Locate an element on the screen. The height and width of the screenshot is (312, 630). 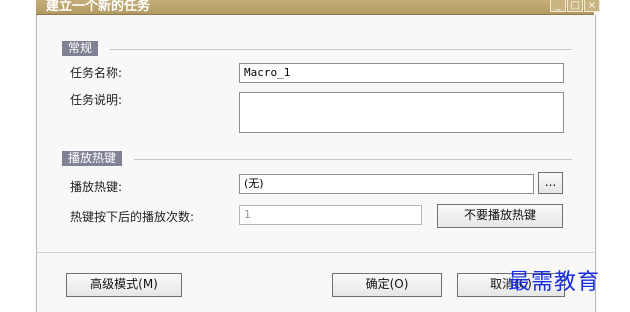
window-title: 建立一个新的任务 is located at coordinates (98, 7).